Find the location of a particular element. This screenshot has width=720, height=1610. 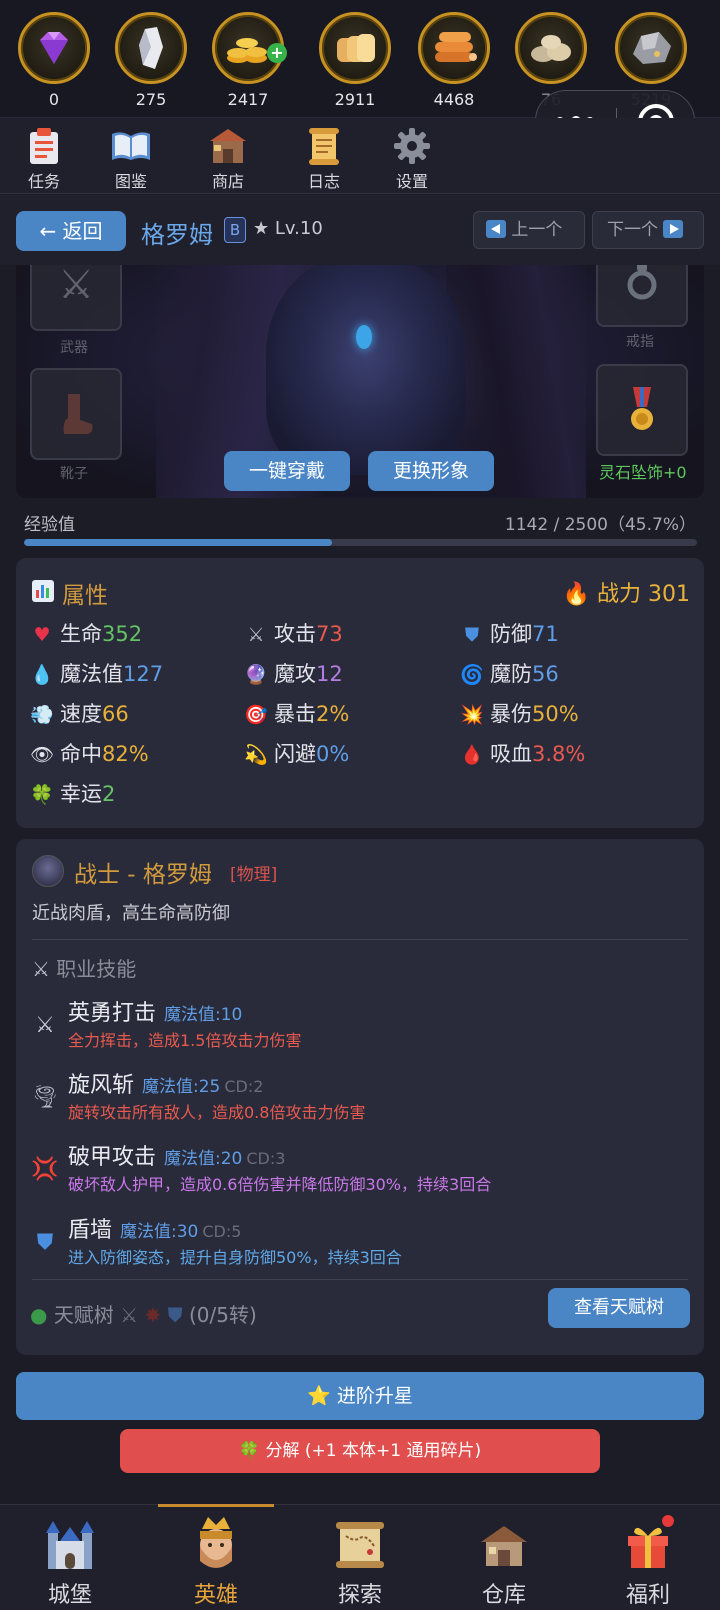

tab-warehouse: 仓库 is located at coordinates (504, 1562).